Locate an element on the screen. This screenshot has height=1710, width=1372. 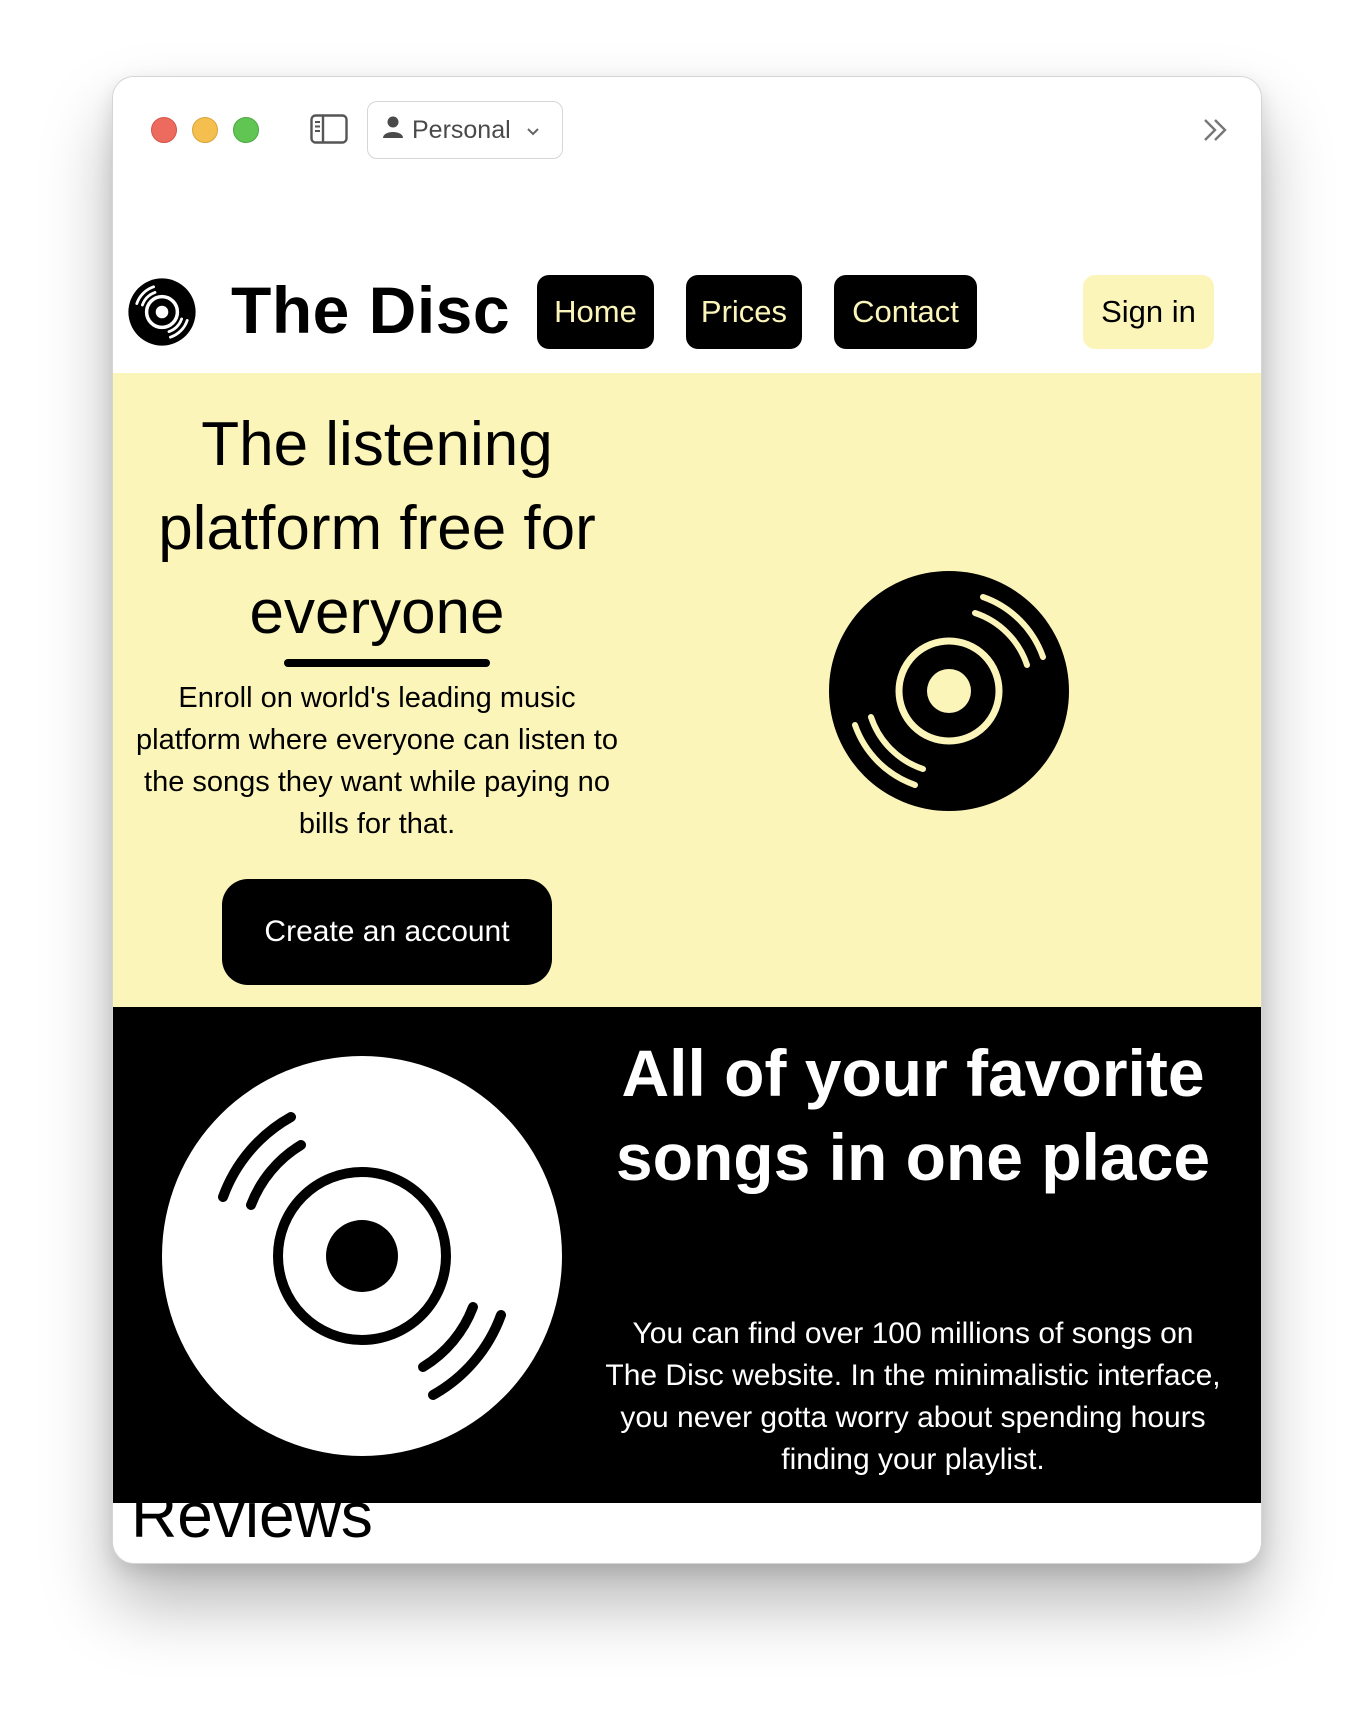
site-header: The Disc Home Prices Contact Sign in is located at coordinates (687, 225).